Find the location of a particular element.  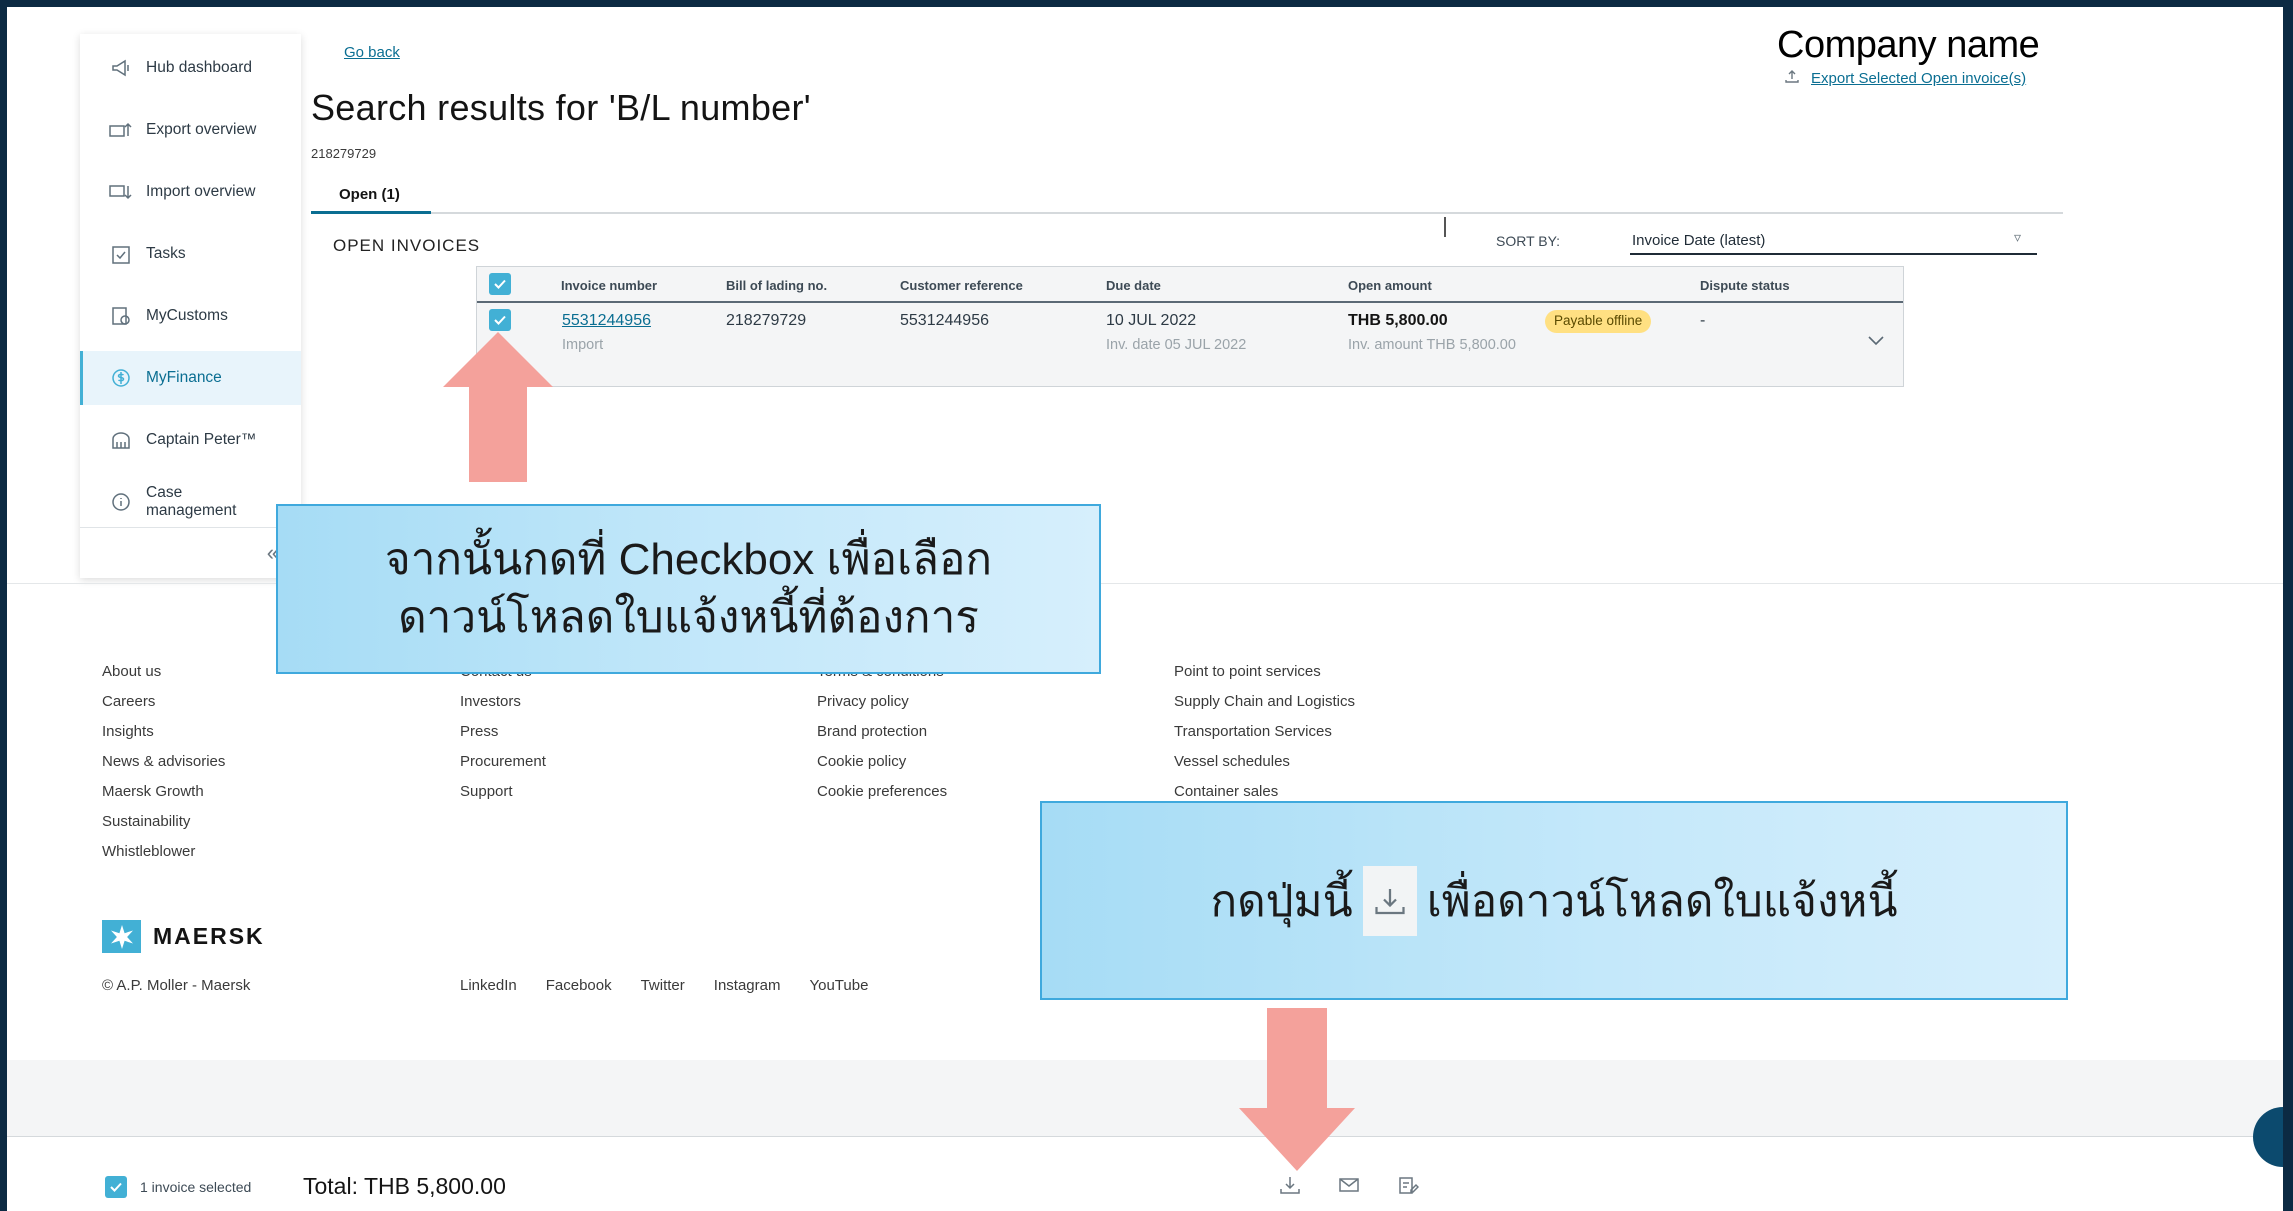

invoice-number-link: 5531244956 is located at coordinates (606, 321).